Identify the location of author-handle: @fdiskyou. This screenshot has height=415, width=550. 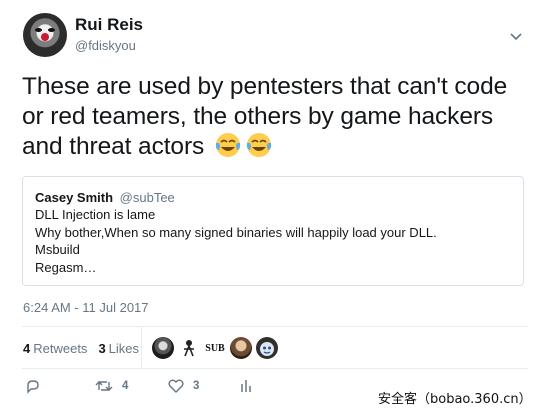
(105, 45).